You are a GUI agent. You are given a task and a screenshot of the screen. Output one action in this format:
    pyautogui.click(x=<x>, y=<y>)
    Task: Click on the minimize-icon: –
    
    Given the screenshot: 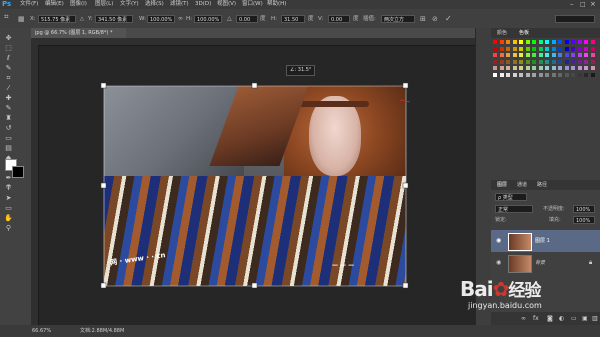 What is the action you would take?
    pyautogui.click(x=572, y=4)
    